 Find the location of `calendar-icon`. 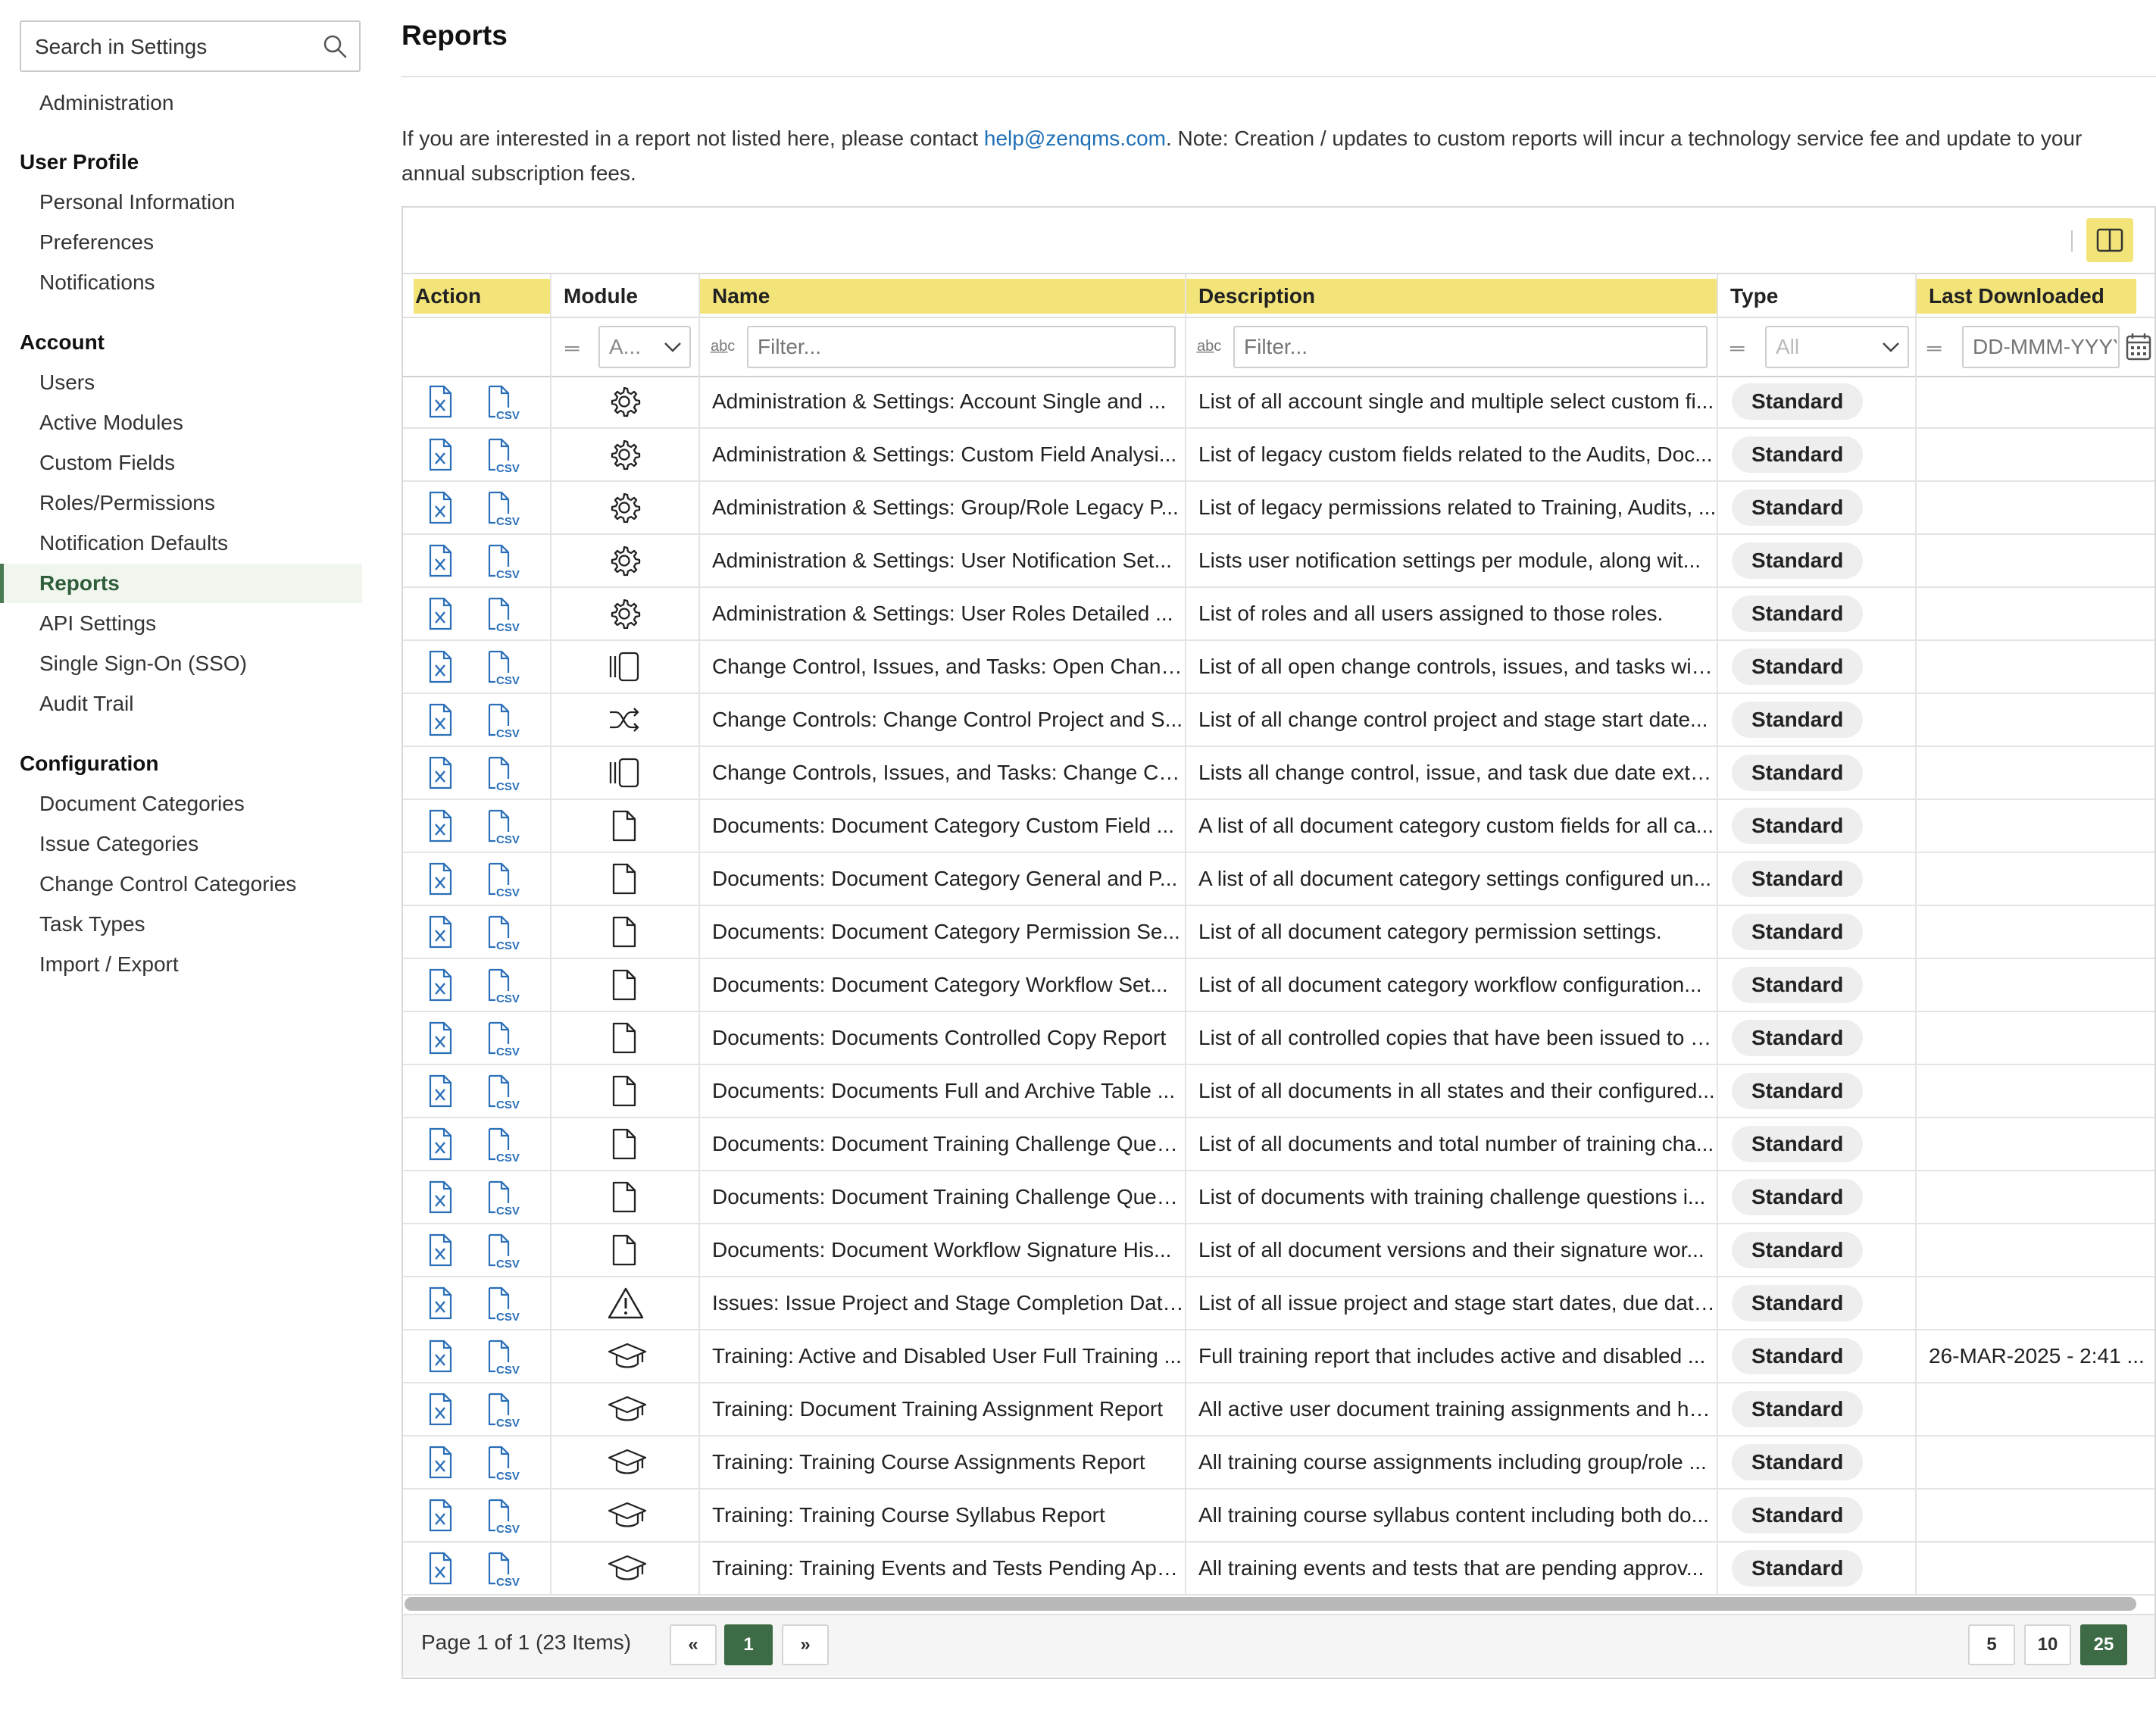

calendar-icon is located at coordinates (2138, 347).